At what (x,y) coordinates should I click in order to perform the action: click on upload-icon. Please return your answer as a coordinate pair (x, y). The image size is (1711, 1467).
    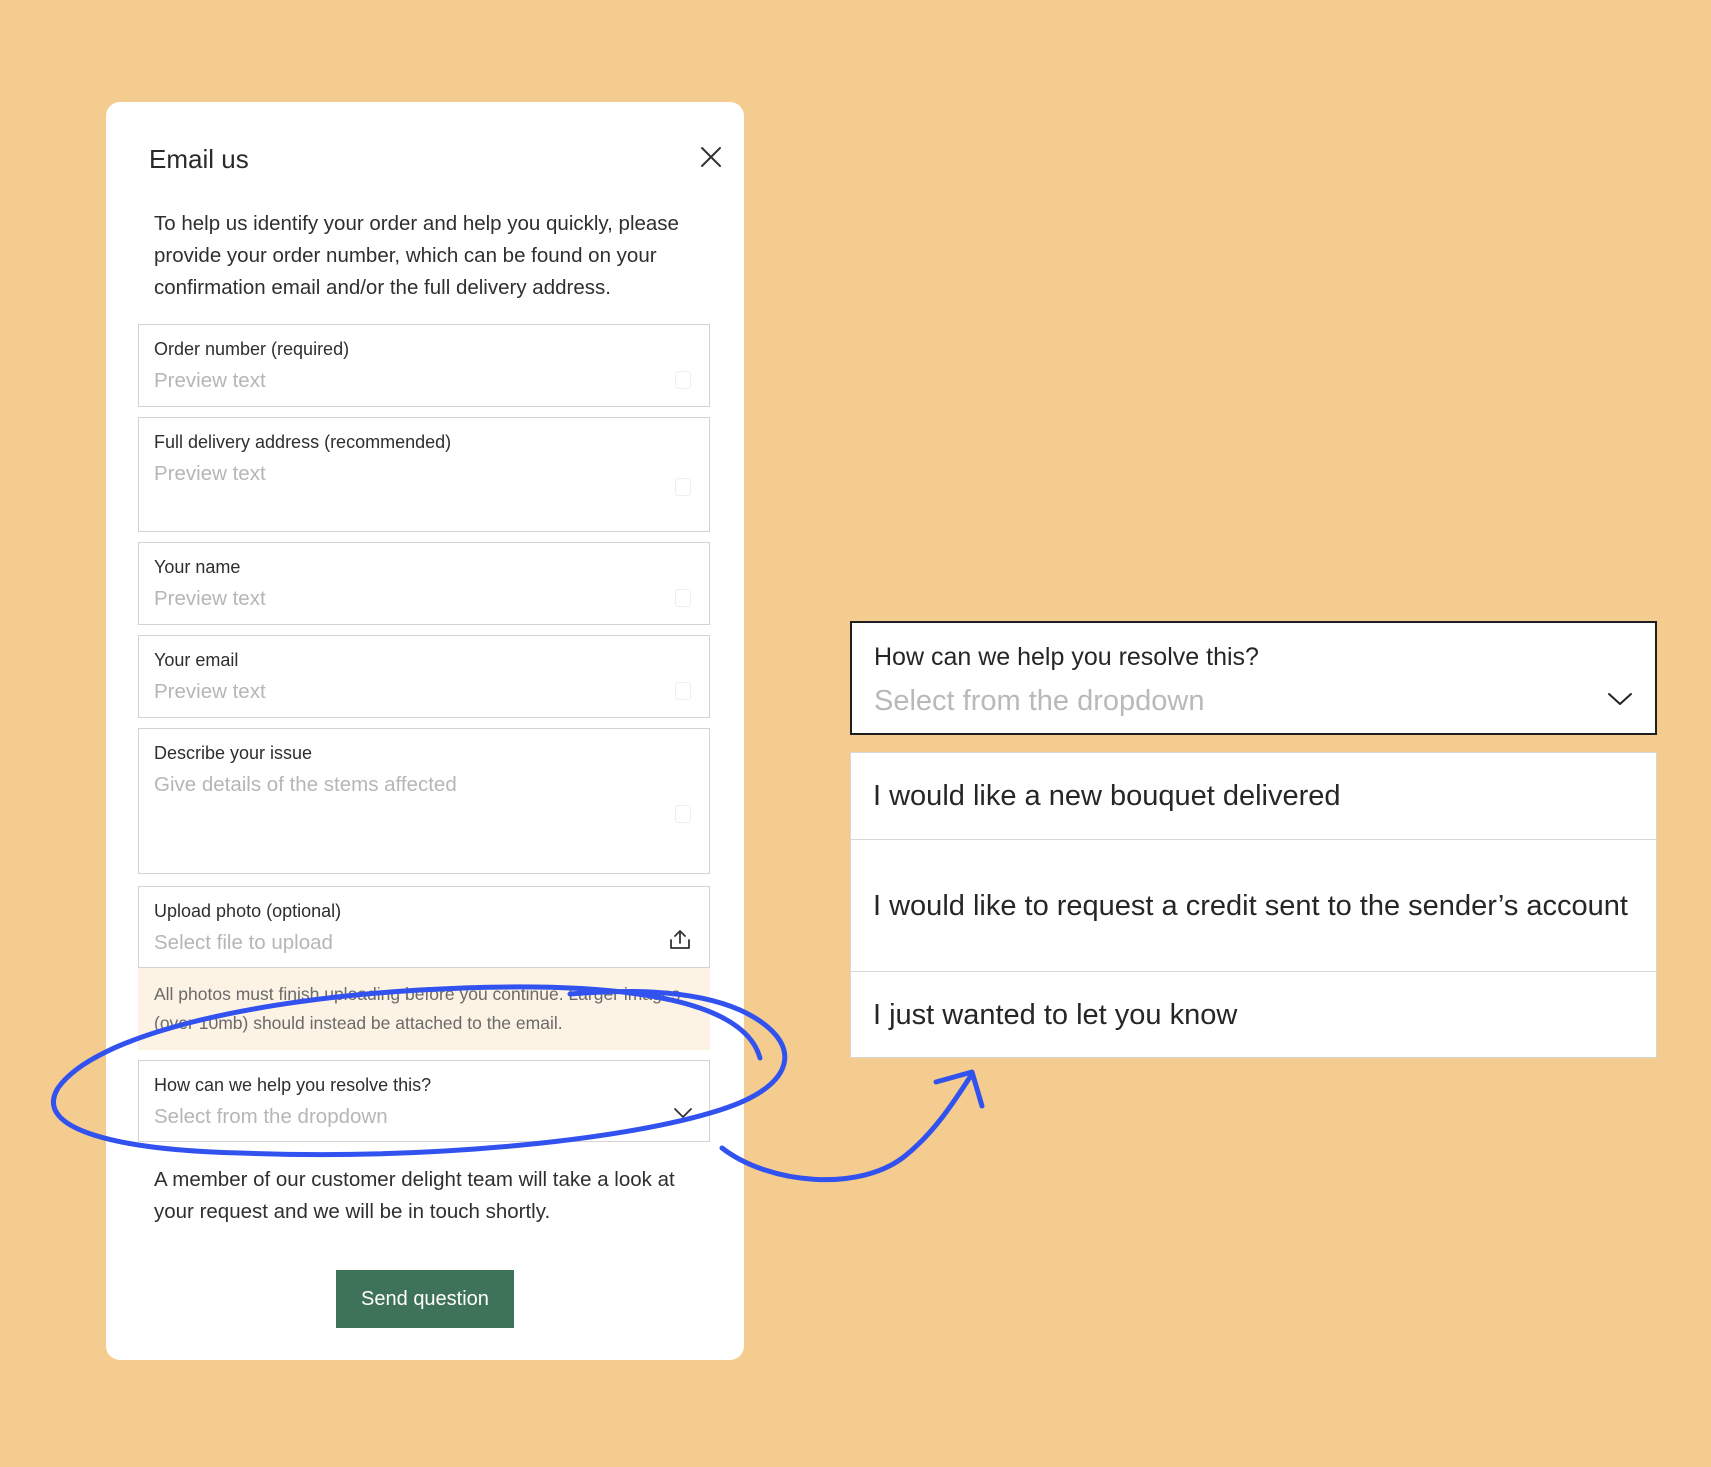
    Looking at the image, I should click on (680, 940).